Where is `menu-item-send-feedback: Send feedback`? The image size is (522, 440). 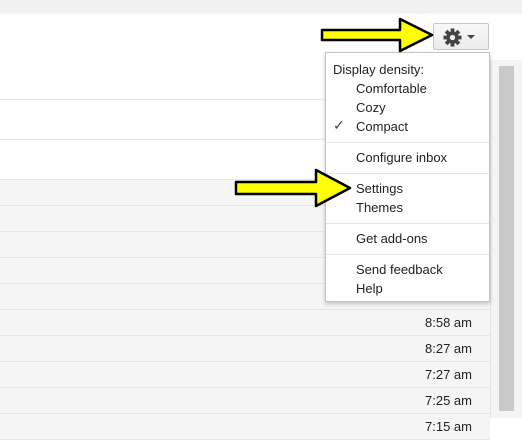 menu-item-send-feedback: Send feedback is located at coordinates (399, 269).